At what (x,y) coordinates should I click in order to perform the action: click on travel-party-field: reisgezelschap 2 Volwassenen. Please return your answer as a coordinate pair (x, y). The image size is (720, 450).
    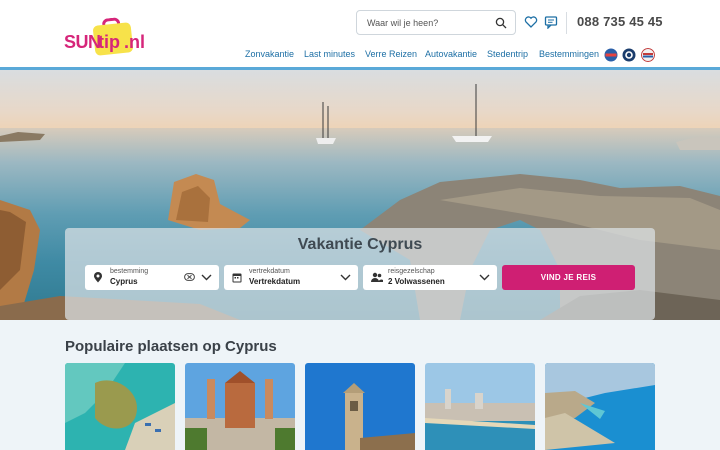
    Looking at the image, I should click on (430, 277).